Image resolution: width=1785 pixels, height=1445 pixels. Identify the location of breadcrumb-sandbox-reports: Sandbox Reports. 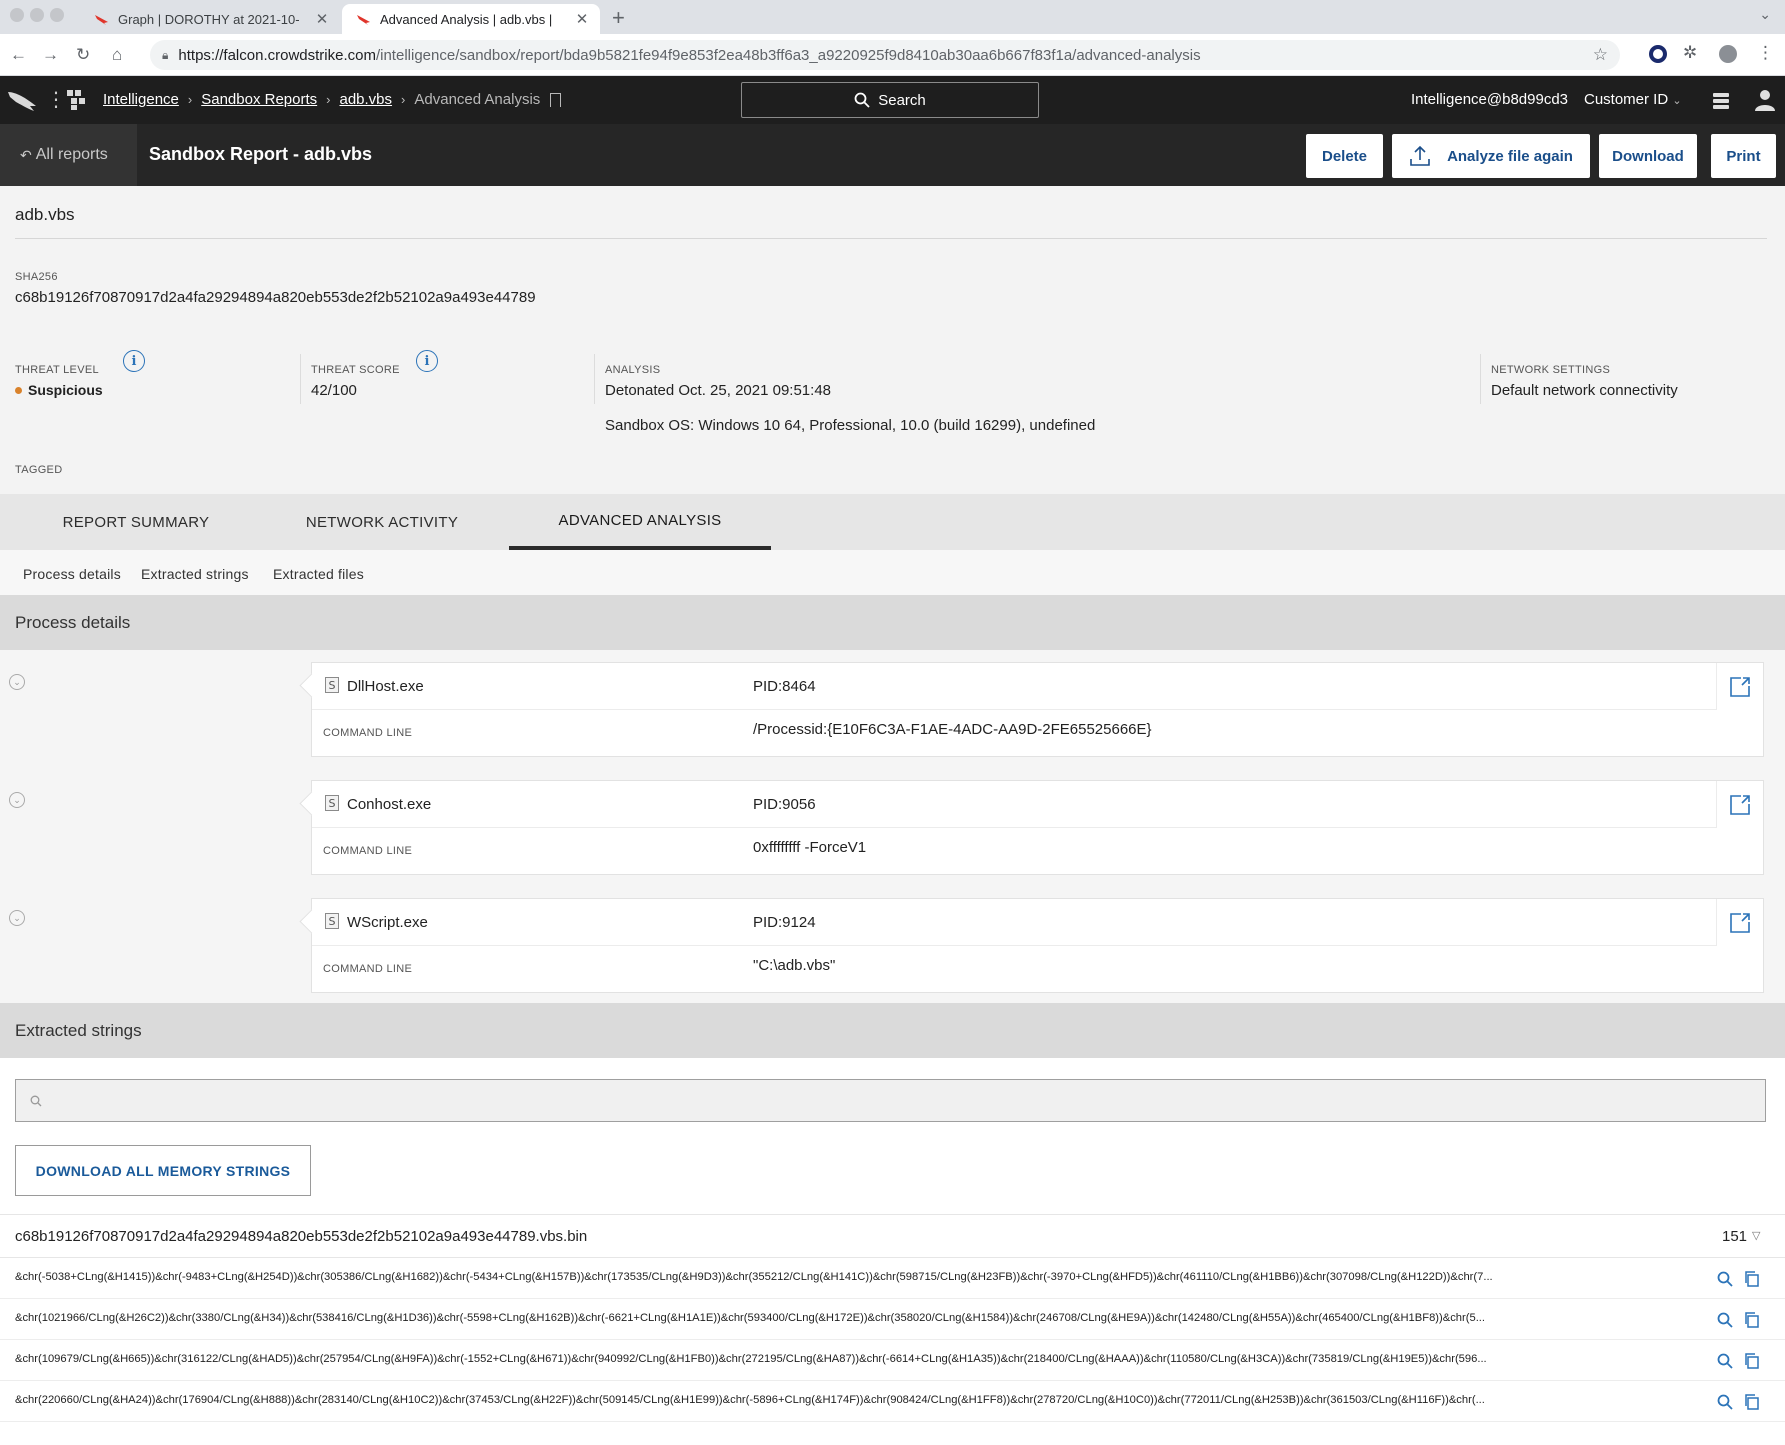
(259, 99).